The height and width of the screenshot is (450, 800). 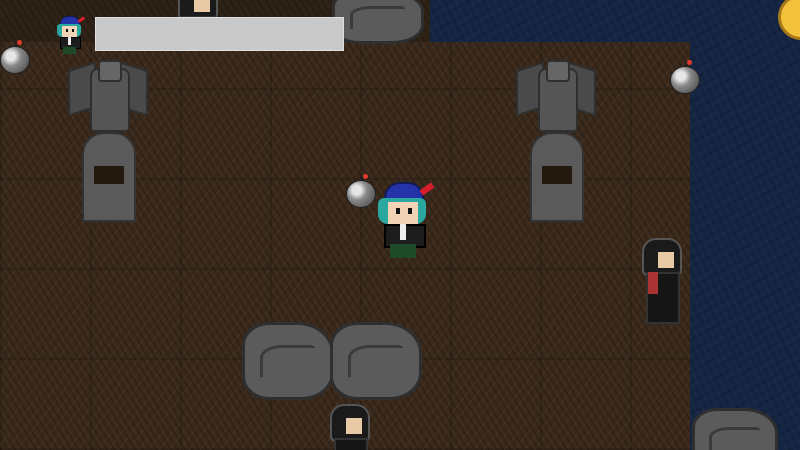 What do you see at coordinates (74, 35) in the screenshot?
I see `player-portrait-icon` at bounding box center [74, 35].